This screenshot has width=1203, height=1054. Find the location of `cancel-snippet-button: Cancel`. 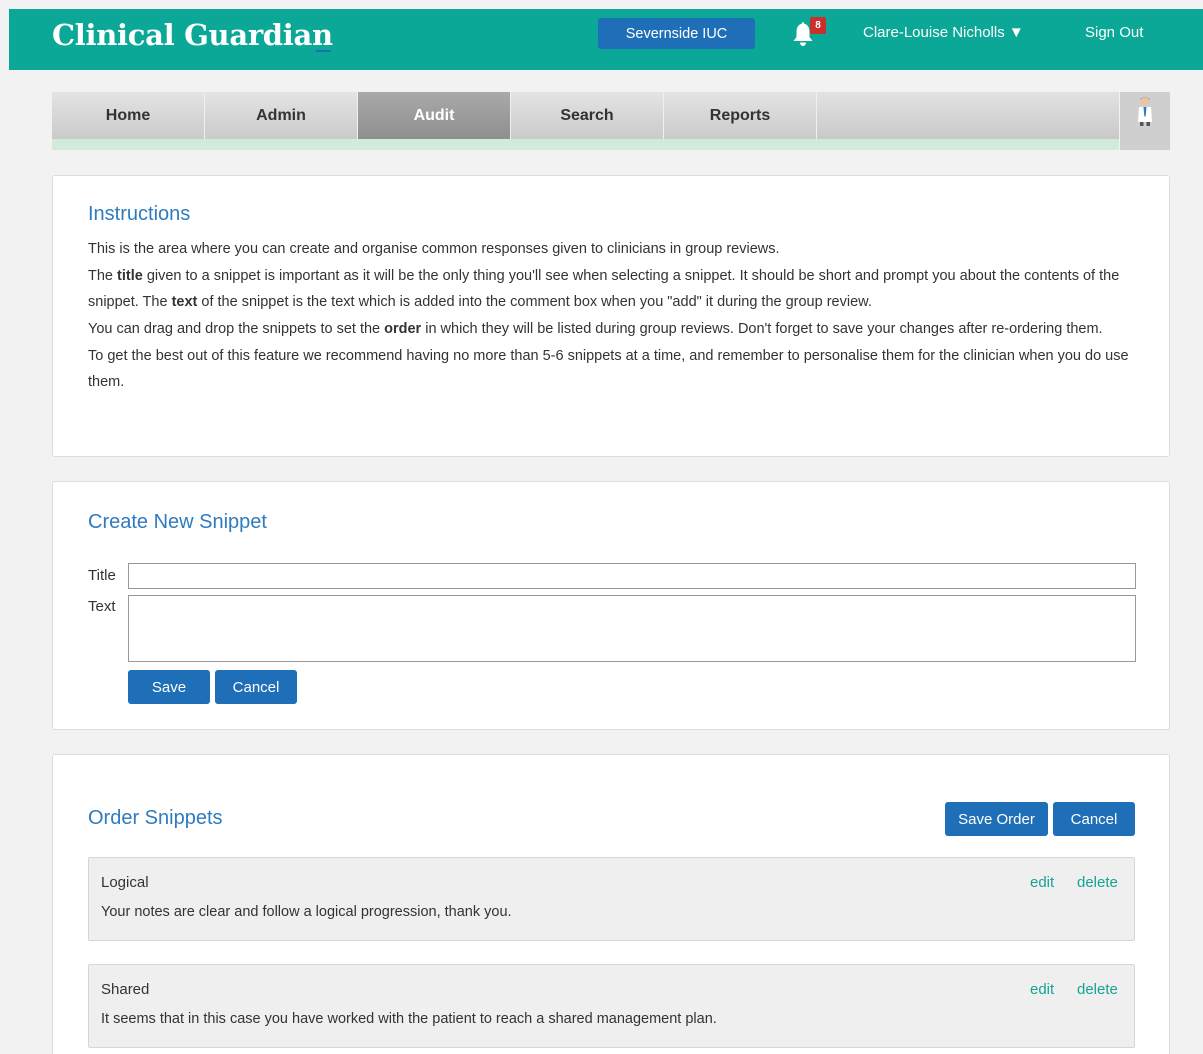

cancel-snippet-button: Cancel is located at coordinates (256, 687).